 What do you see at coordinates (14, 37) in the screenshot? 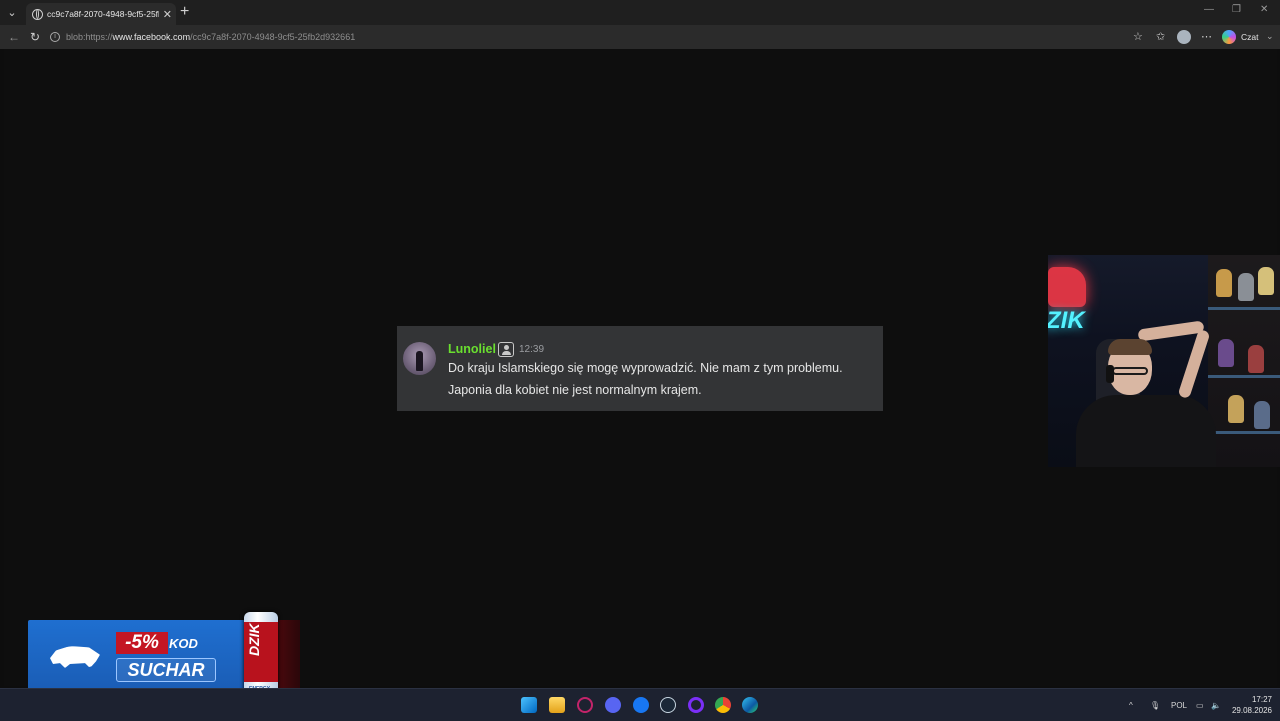
I see `back-arrow-icon: ←` at bounding box center [14, 37].